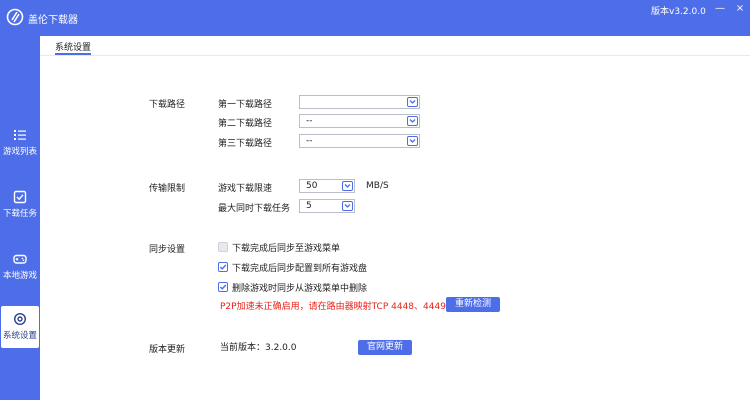 Image resolution: width=750 pixels, height=400 pixels. I want to click on max-tasks-select: 5, so click(327, 206).